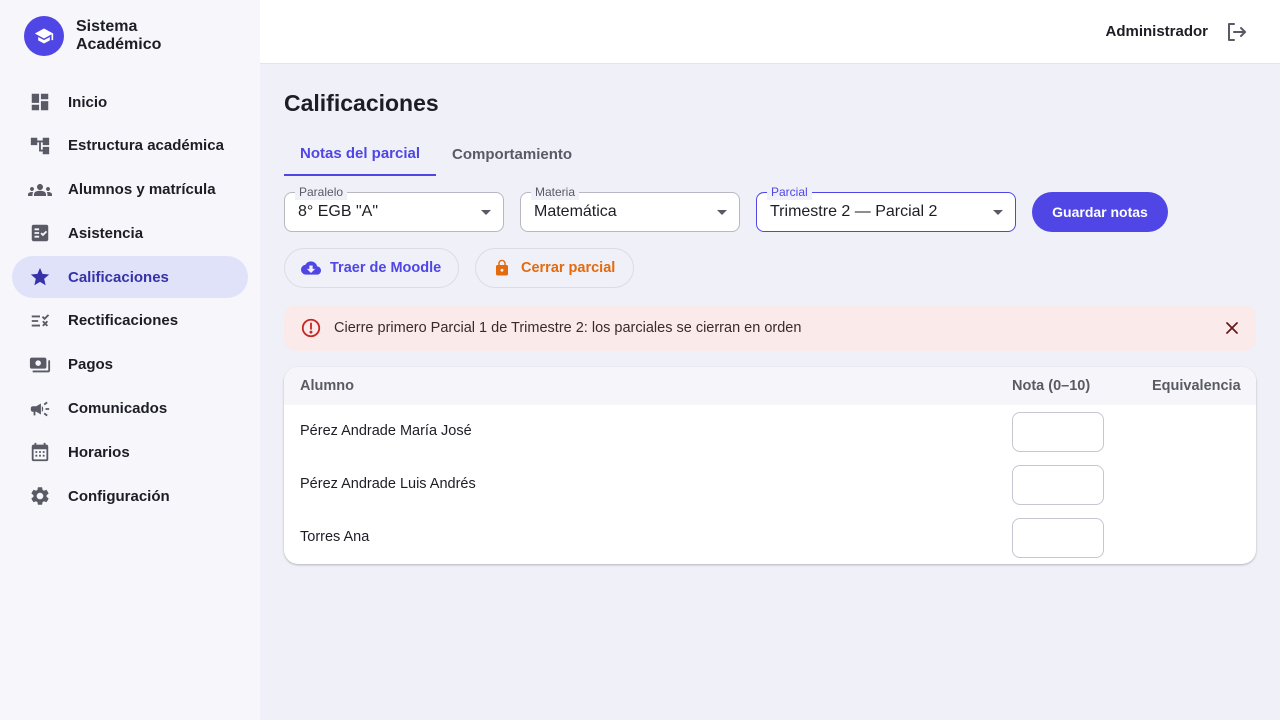  Describe the element at coordinates (568, 268) in the screenshot. I see `close-partial-label: Cerrar parcial` at that location.